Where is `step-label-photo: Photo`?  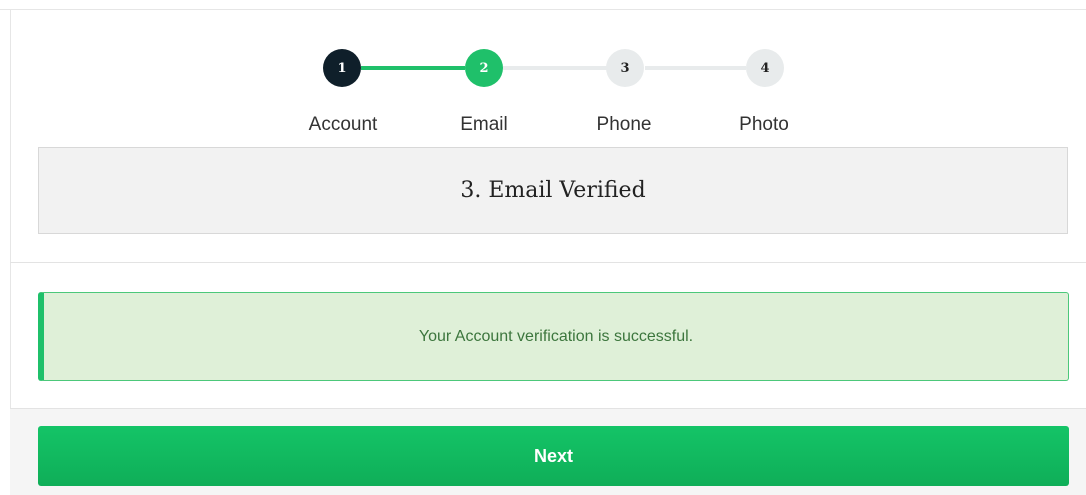
step-label-photo: Photo is located at coordinates (764, 124).